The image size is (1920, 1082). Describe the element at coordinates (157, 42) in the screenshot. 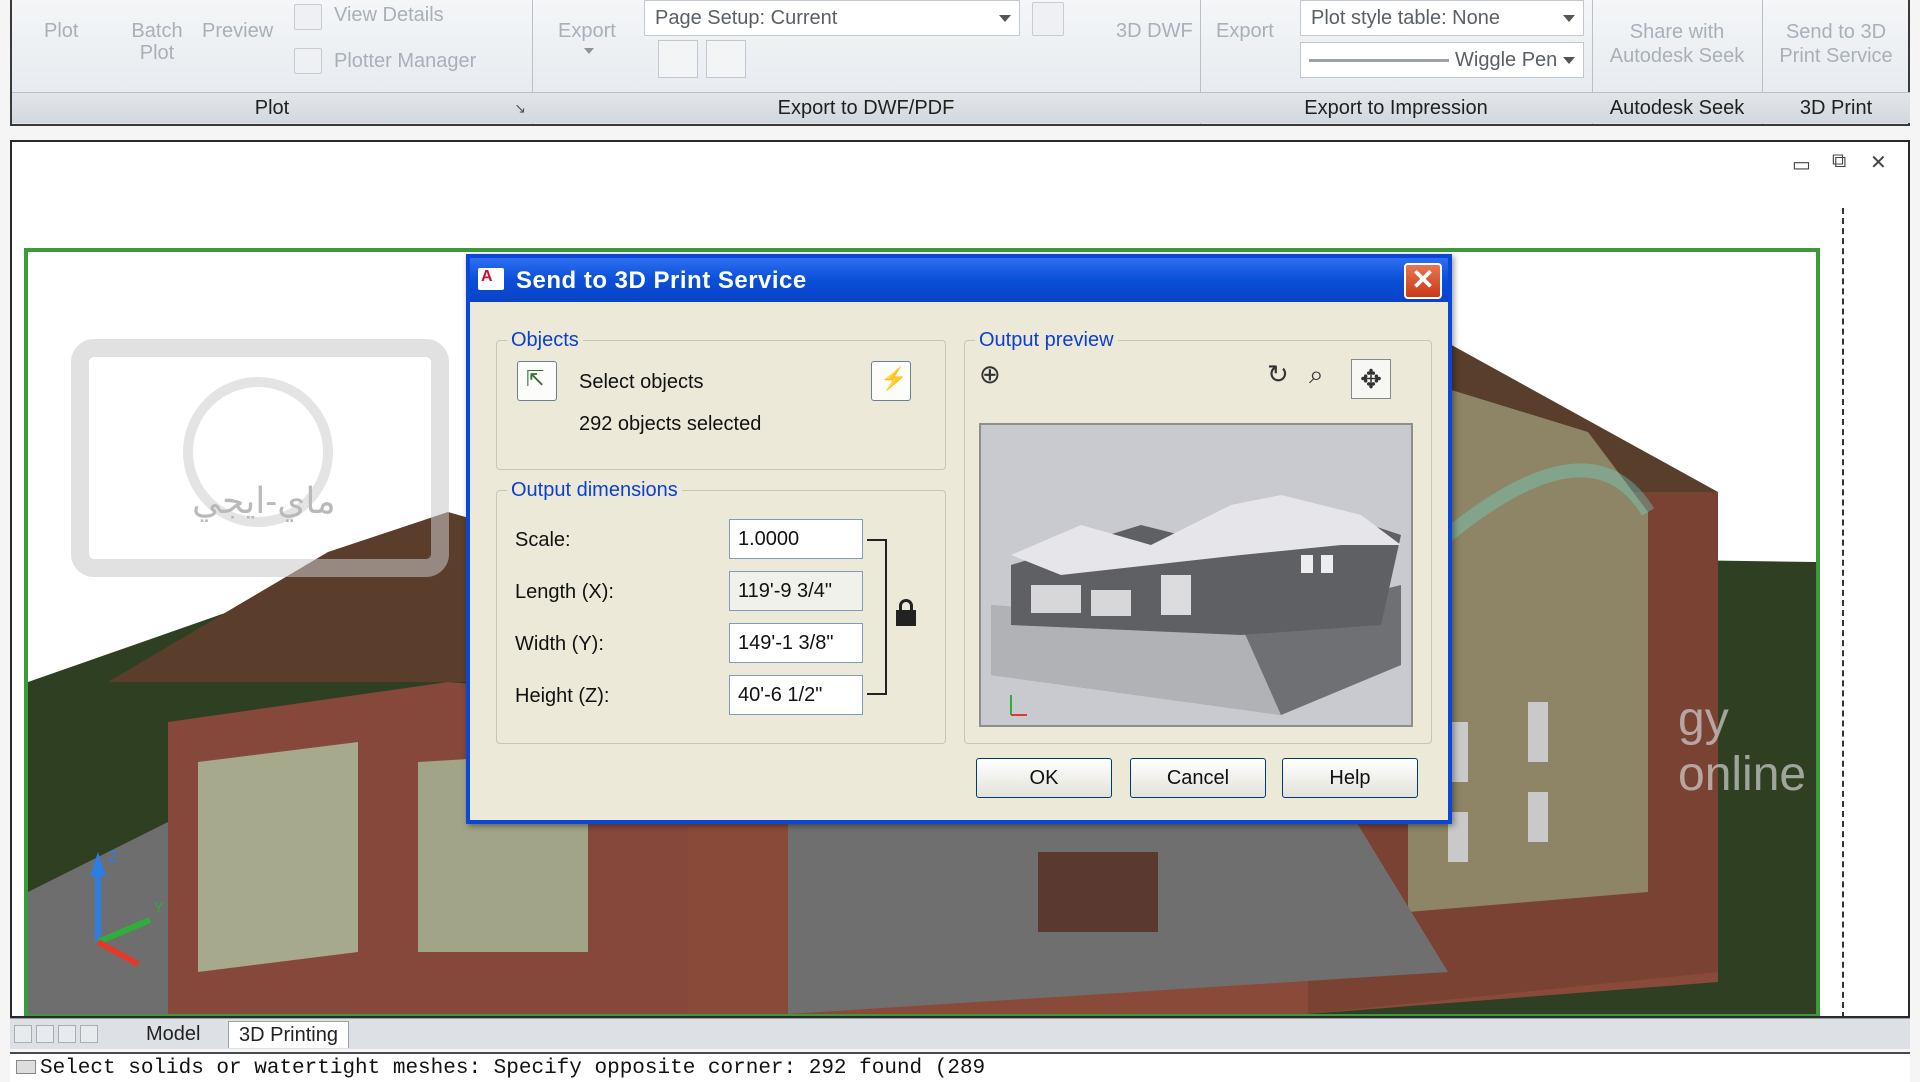

I see `batch-plot-button: Batch Plot` at that location.